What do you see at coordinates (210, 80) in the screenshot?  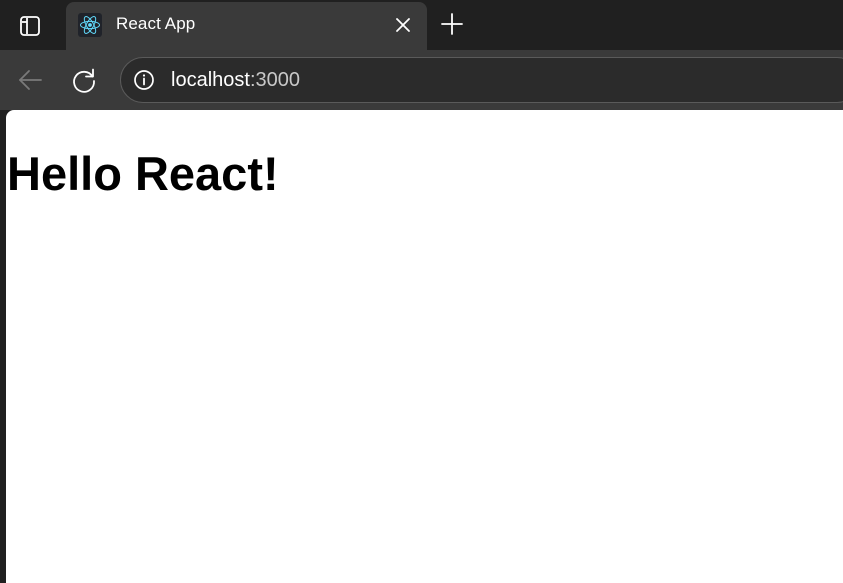 I see `url-host: localhost` at bounding box center [210, 80].